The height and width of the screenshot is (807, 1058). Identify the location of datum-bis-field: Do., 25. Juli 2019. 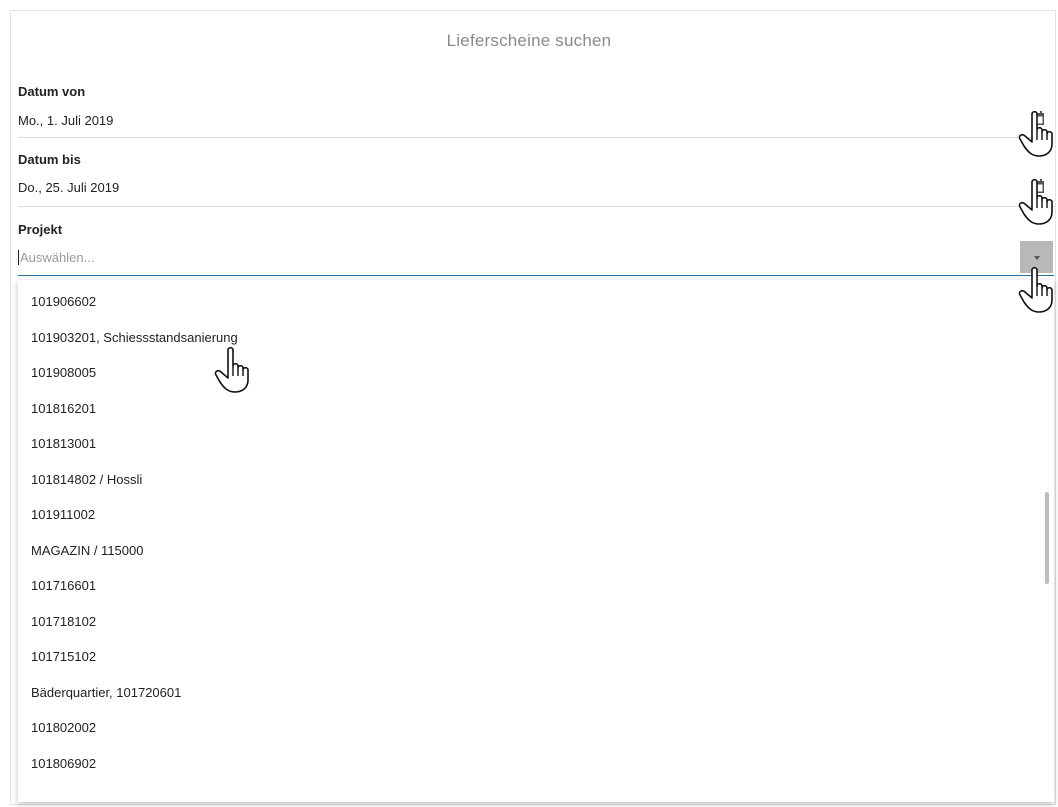
(68, 187).